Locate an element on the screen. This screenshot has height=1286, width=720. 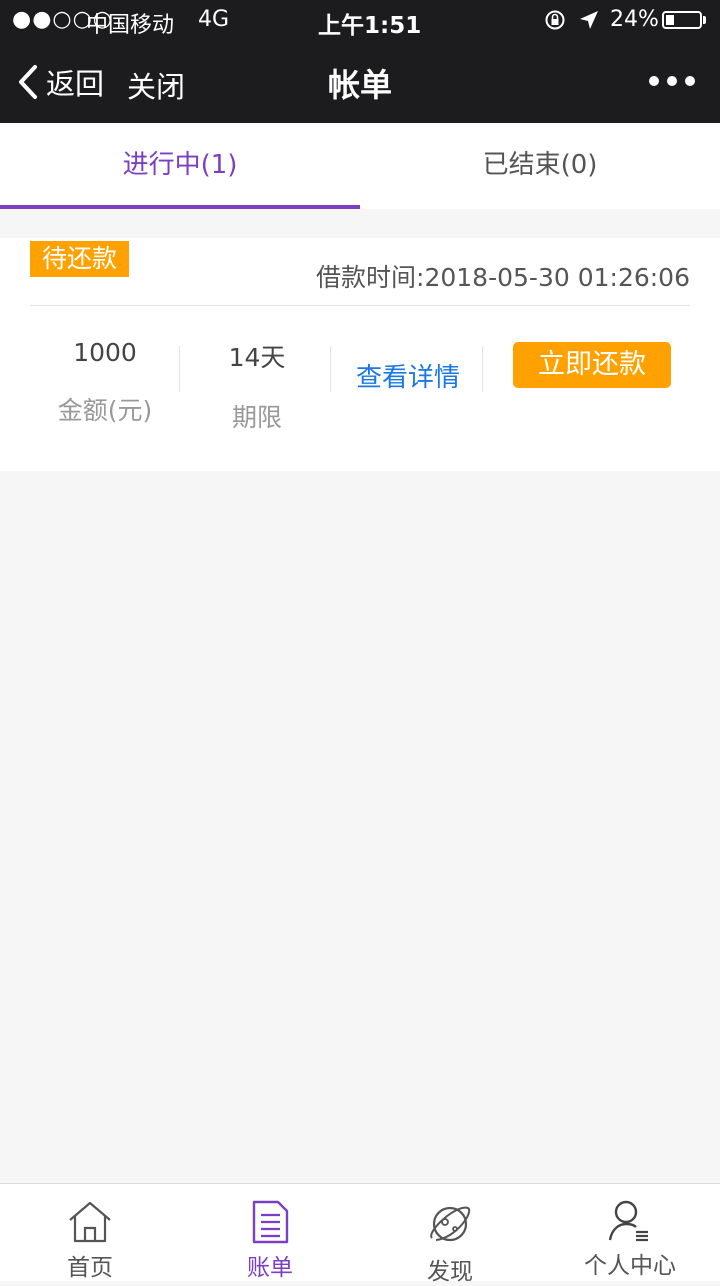
term-label: 期限 is located at coordinates (256, 417).